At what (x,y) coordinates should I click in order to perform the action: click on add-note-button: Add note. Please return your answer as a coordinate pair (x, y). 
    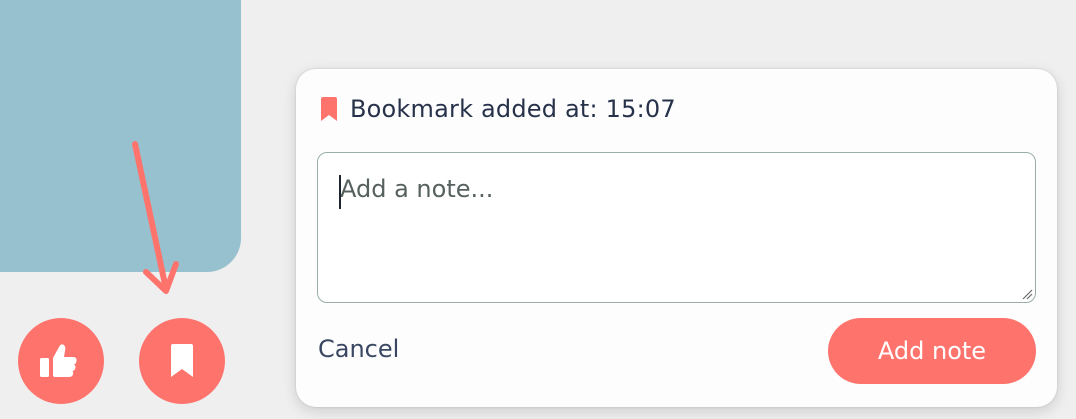
    Looking at the image, I should click on (932, 351).